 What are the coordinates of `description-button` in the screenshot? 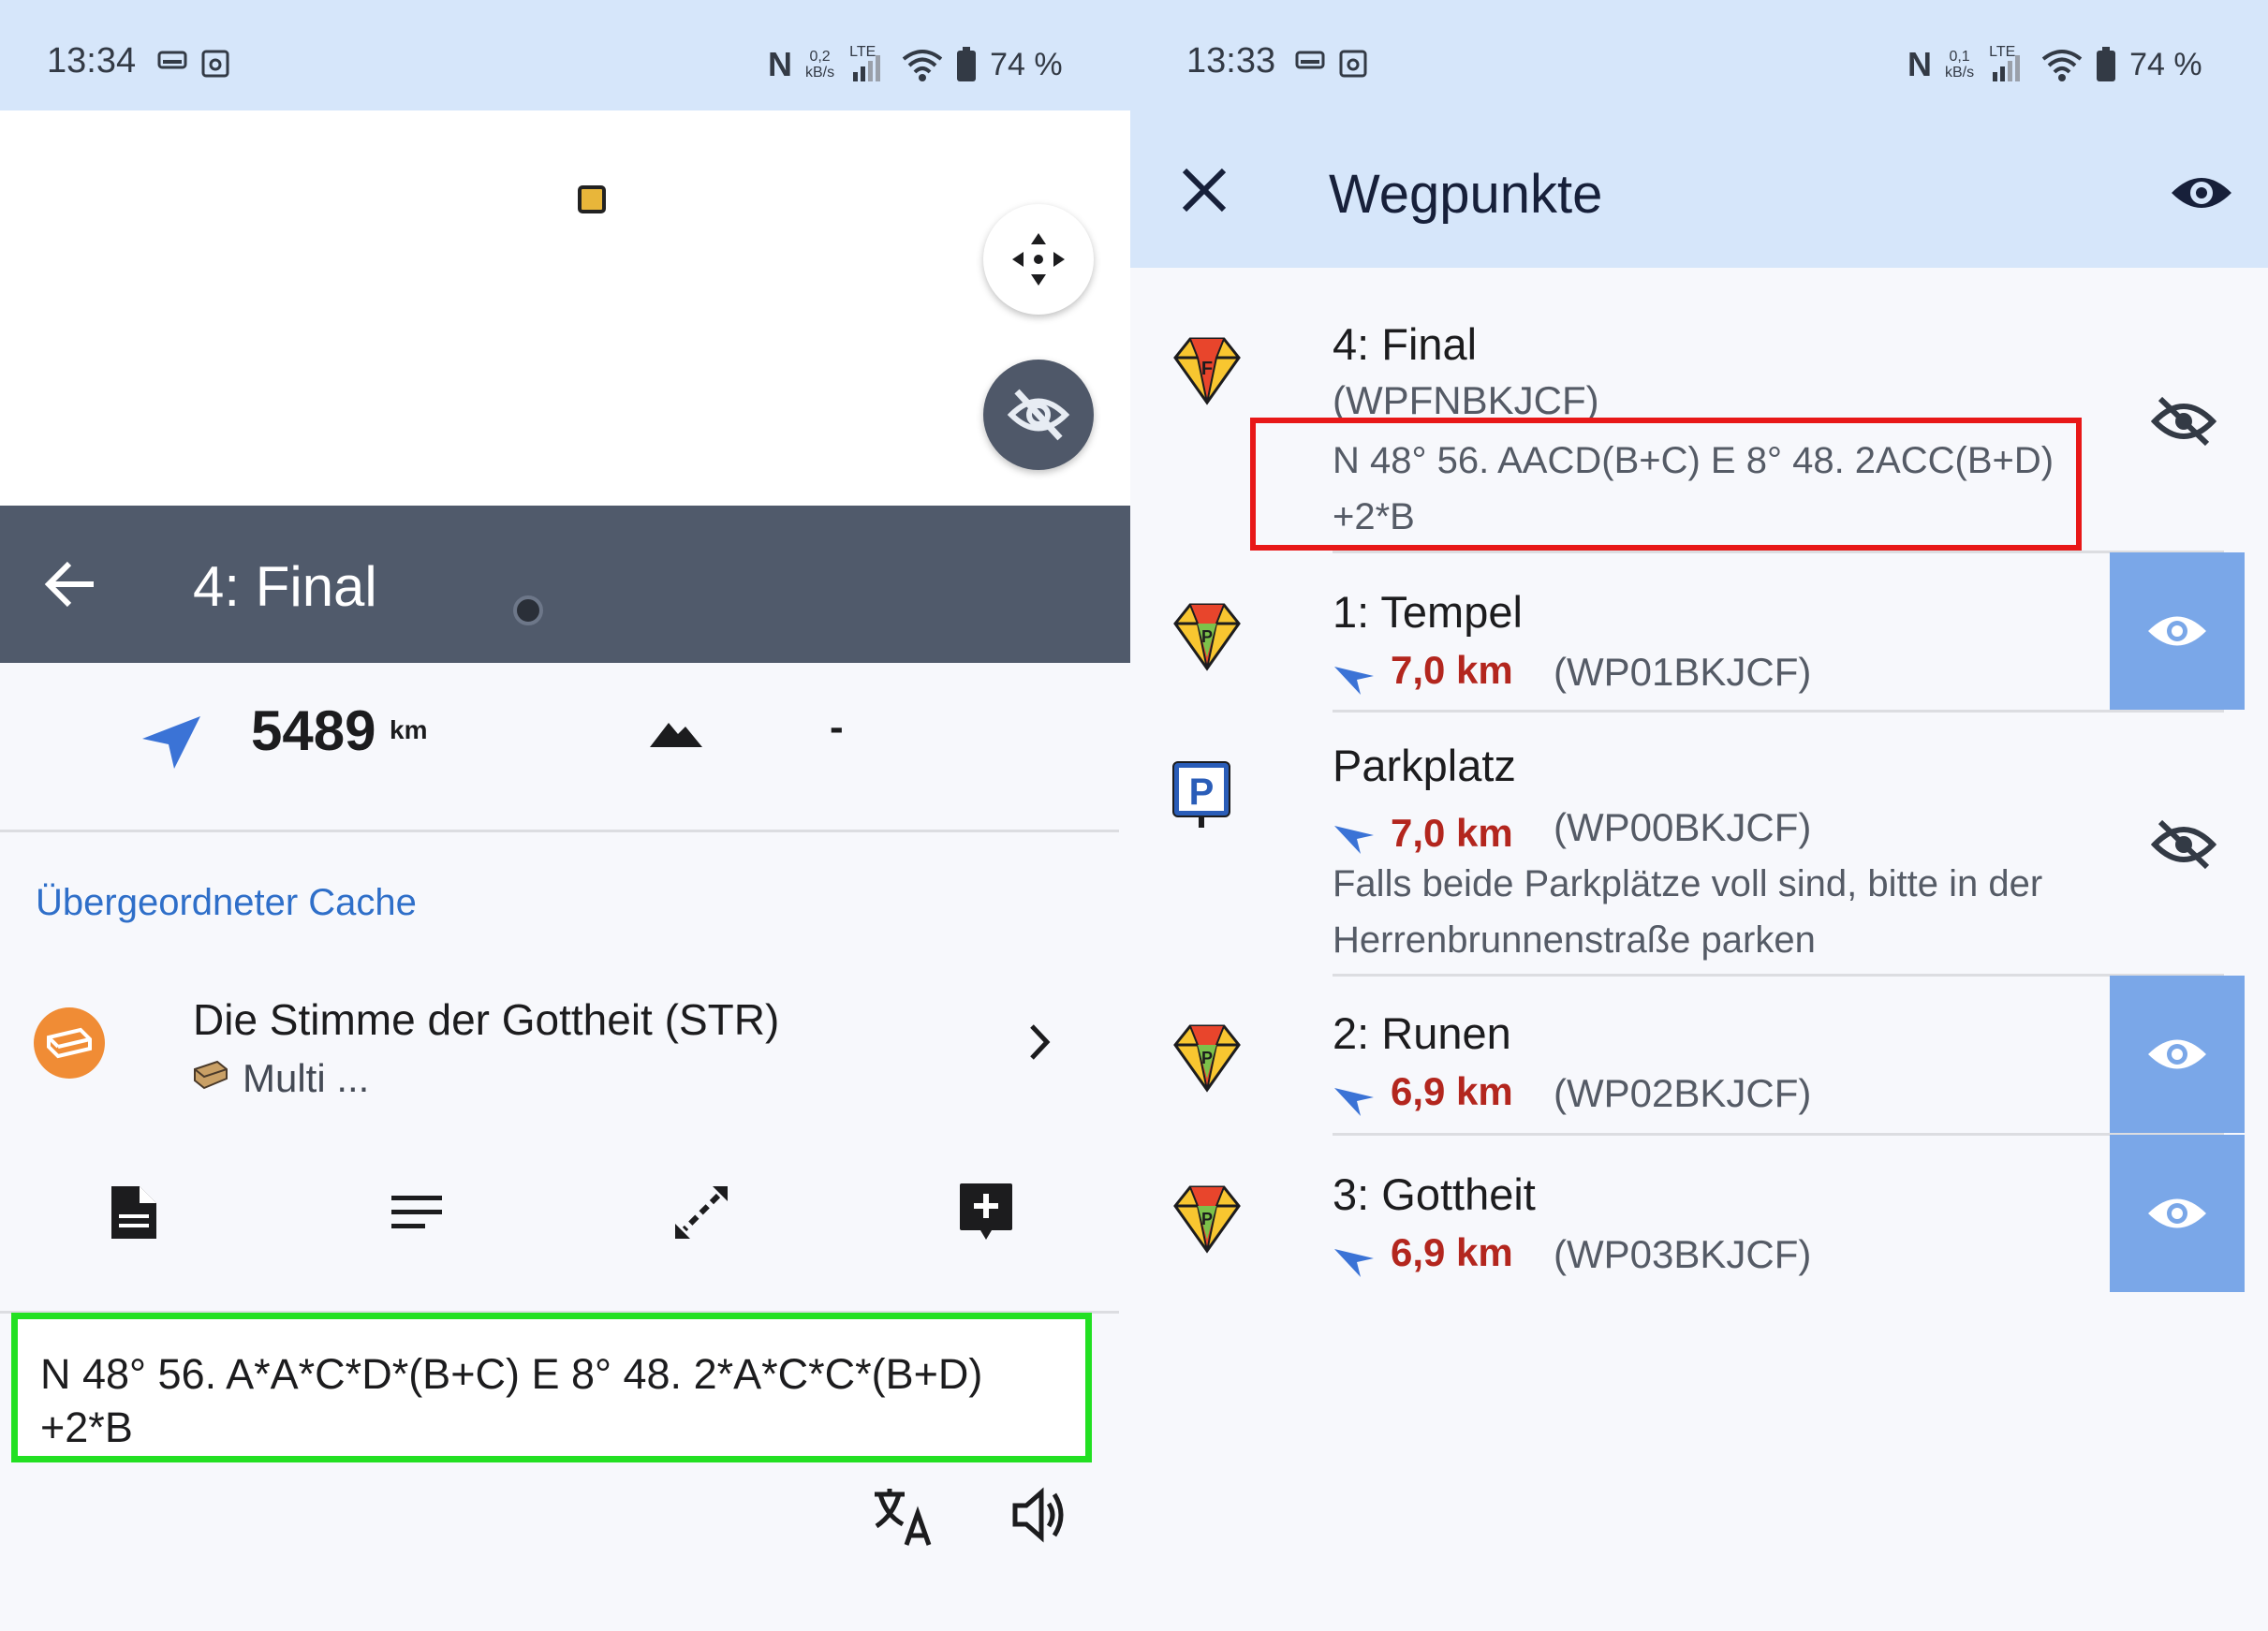 It's located at (417, 1212).